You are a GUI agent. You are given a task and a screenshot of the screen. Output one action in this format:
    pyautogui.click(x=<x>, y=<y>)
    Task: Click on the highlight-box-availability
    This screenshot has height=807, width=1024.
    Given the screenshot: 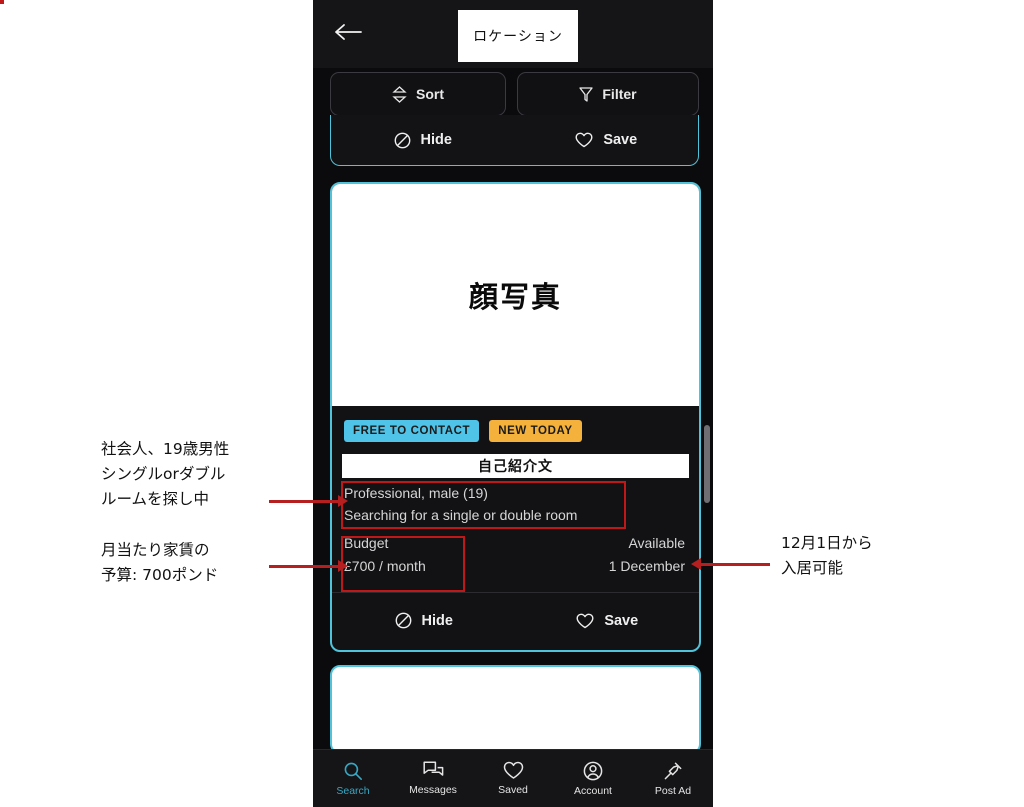 What is the action you would take?
    pyautogui.click(x=2, y=2)
    